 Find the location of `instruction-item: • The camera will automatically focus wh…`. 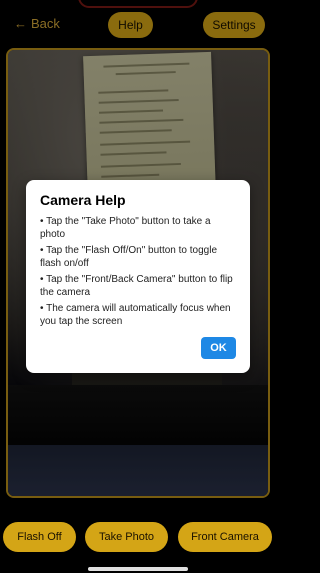

instruction-item: • The camera will automatically focus wh… is located at coordinates (135, 315).